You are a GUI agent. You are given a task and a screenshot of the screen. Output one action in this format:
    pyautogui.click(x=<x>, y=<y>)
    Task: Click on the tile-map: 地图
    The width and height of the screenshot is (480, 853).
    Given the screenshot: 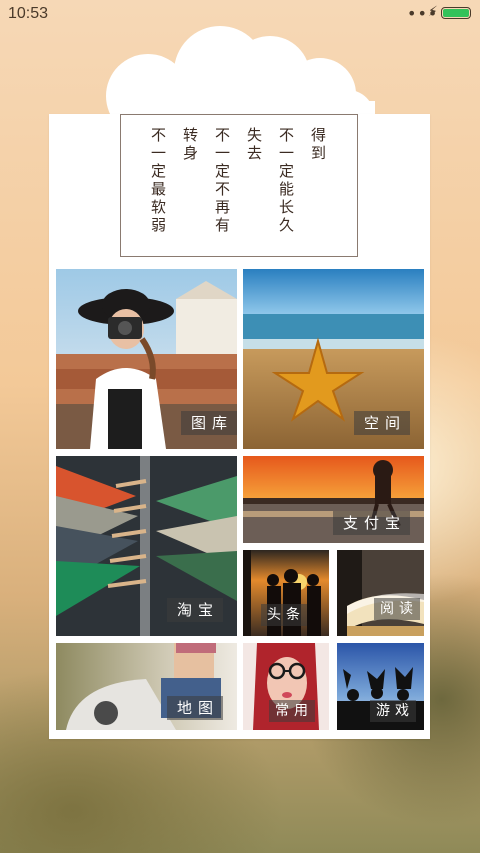 What is the action you would take?
    pyautogui.click(x=146, y=686)
    